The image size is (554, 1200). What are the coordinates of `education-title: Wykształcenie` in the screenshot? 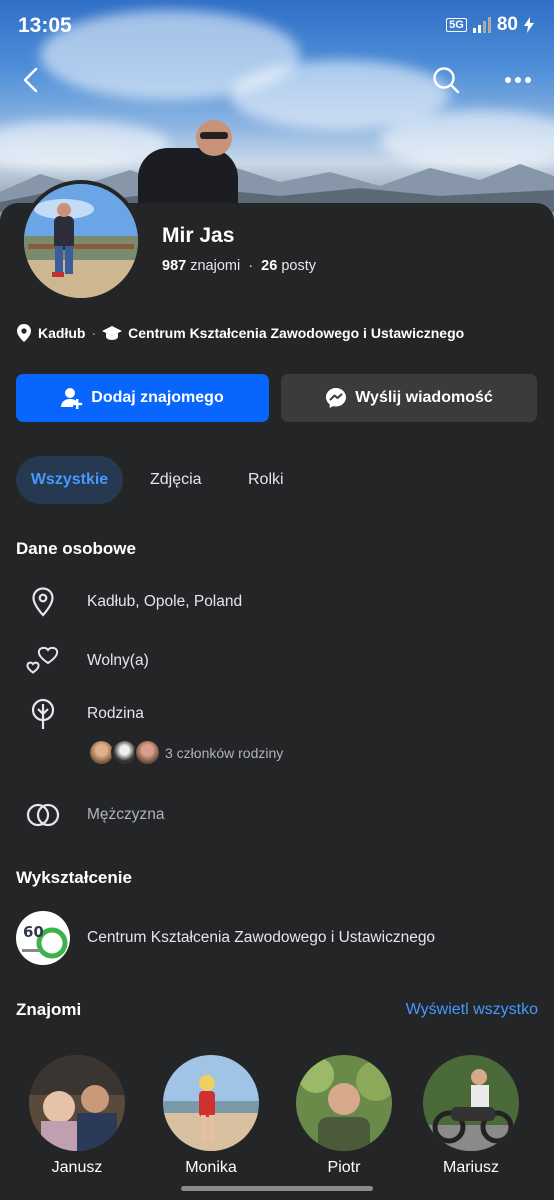 It's located at (74, 877).